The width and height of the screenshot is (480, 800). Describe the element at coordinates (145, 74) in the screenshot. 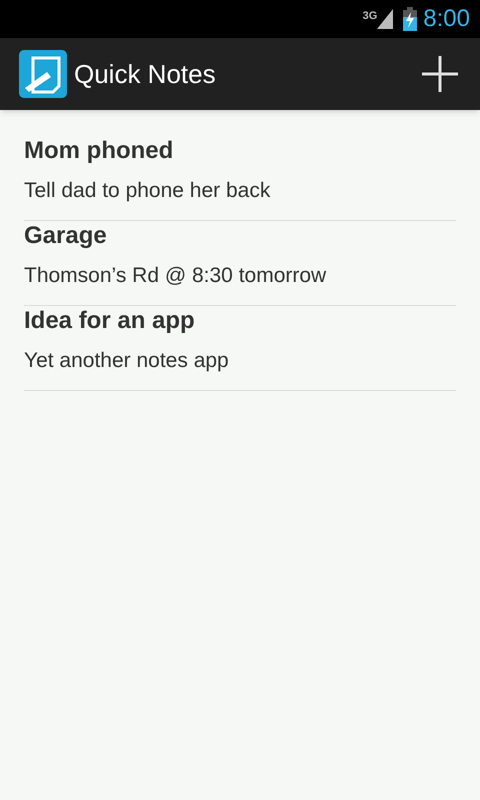

I see `app-title: Quick Notes` at that location.